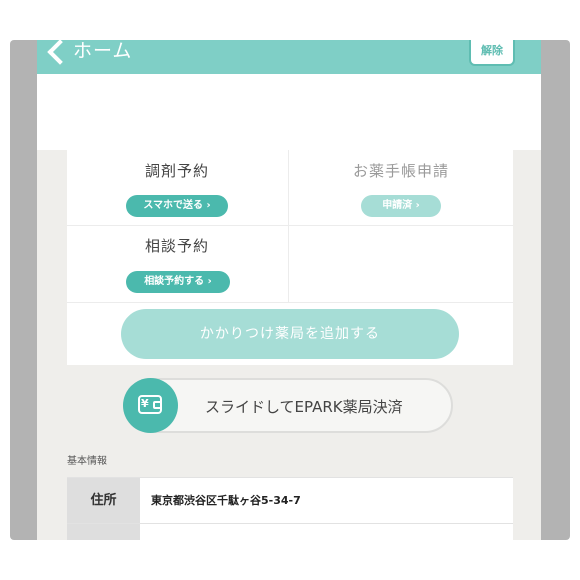 The width and height of the screenshot is (580, 580). Describe the element at coordinates (87, 461) in the screenshot. I see `basic-info-heading: 基本情報` at that location.